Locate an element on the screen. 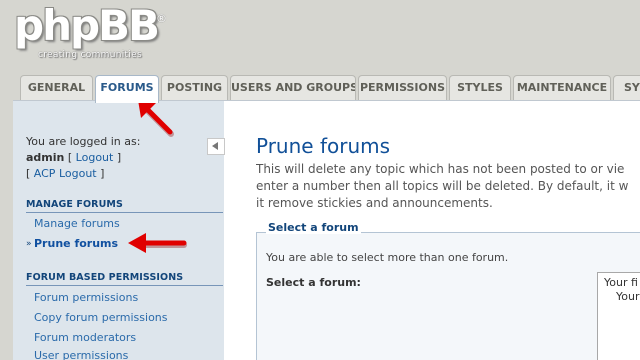 This screenshot has width=640, height=360. logged-in-label: You are logged in as: is located at coordinates (83, 141).